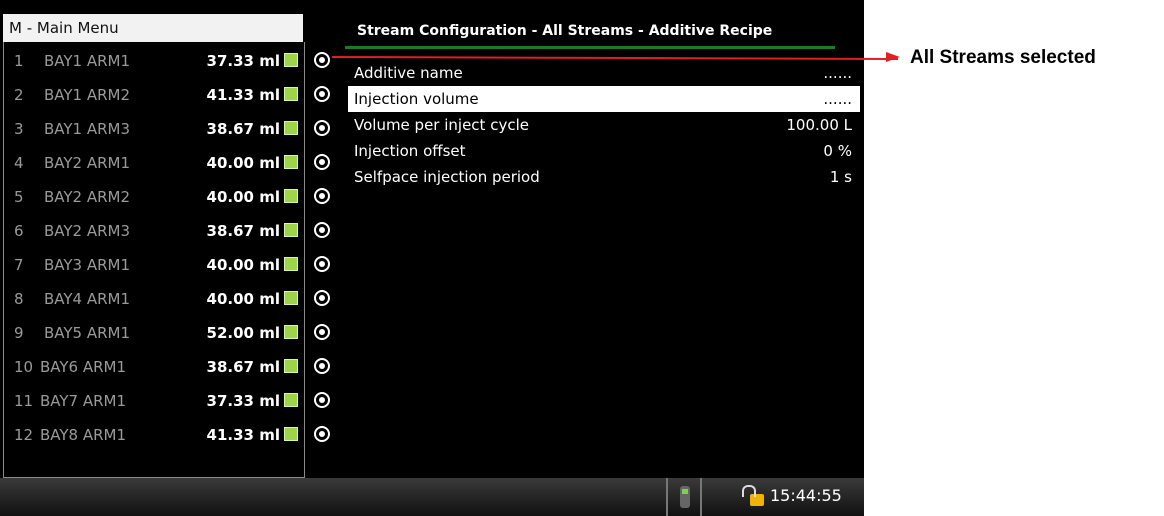 This screenshot has height=516, width=1164. What do you see at coordinates (154, 367) in the screenshot?
I see `stream-row: 10 BAY6 ARM1 38.67 ml` at bounding box center [154, 367].